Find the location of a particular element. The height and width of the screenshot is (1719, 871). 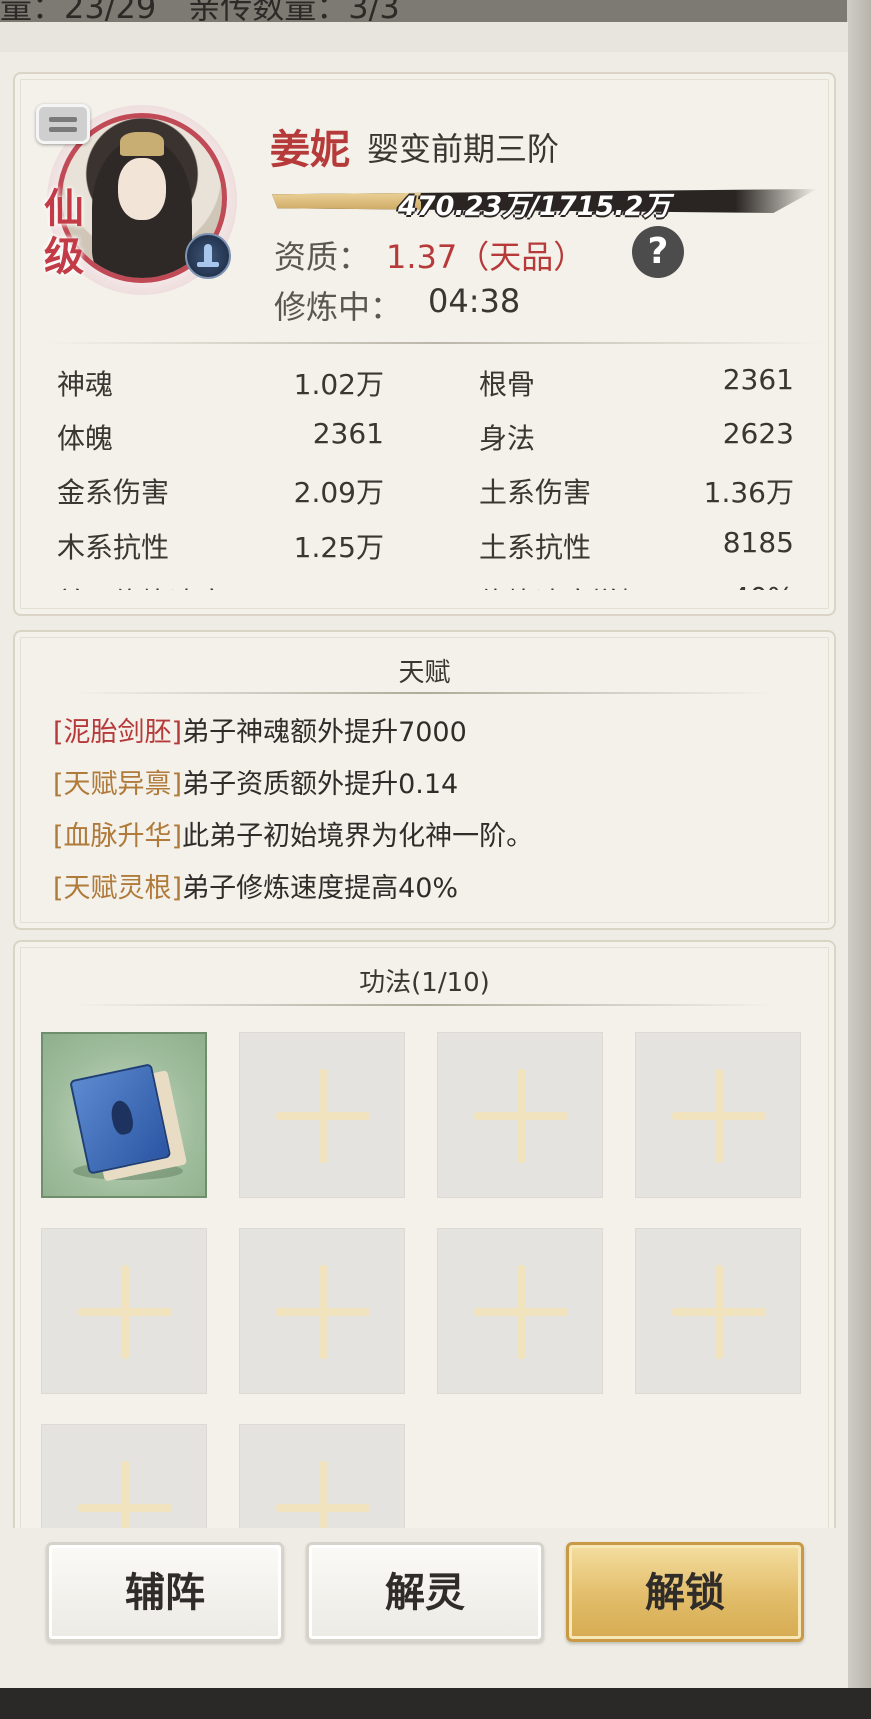

stat-name: 土系抗性 is located at coordinates (535, 547).